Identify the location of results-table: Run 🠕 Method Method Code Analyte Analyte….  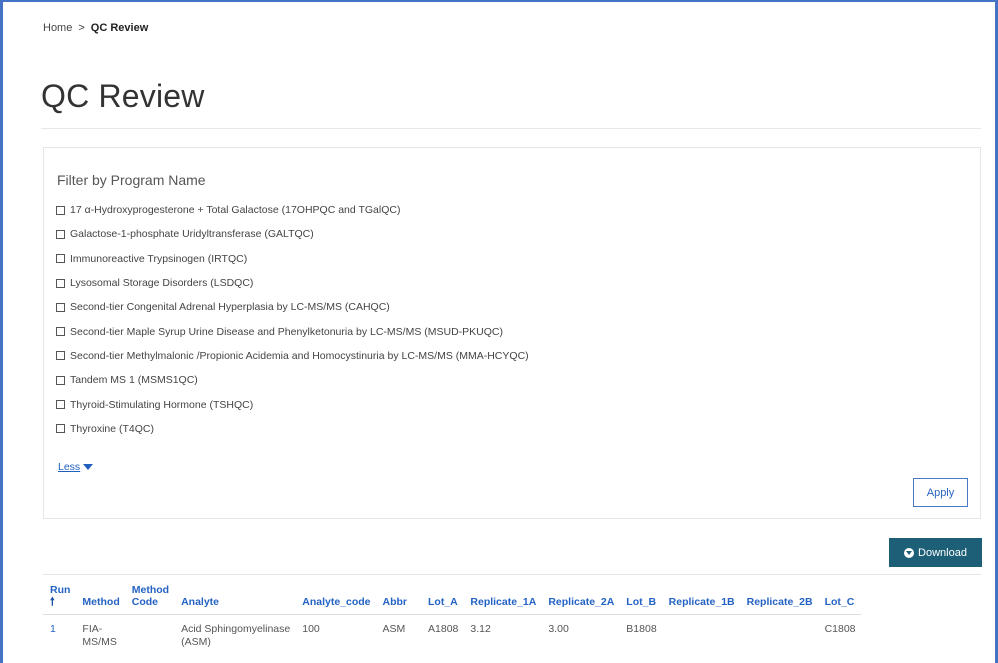
(452, 616).